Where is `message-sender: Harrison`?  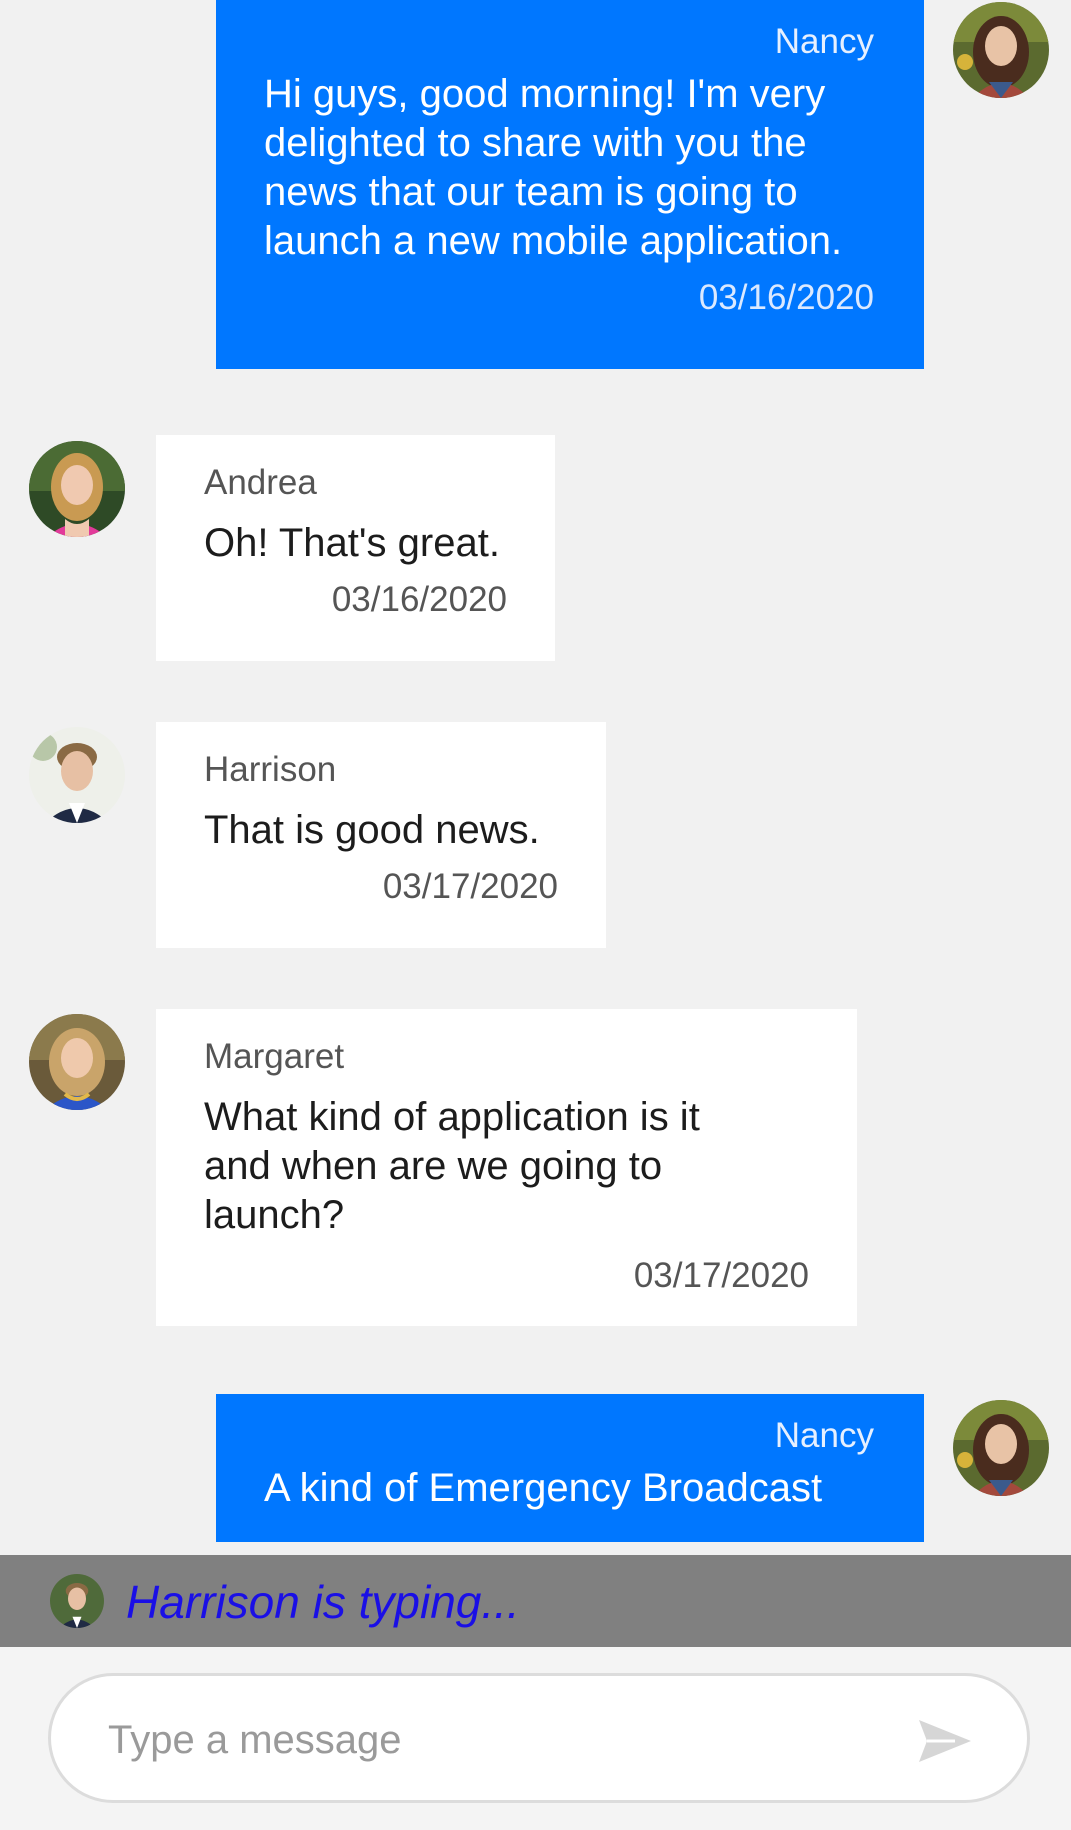
message-sender: Harrison is located at coordinates (270, 769).